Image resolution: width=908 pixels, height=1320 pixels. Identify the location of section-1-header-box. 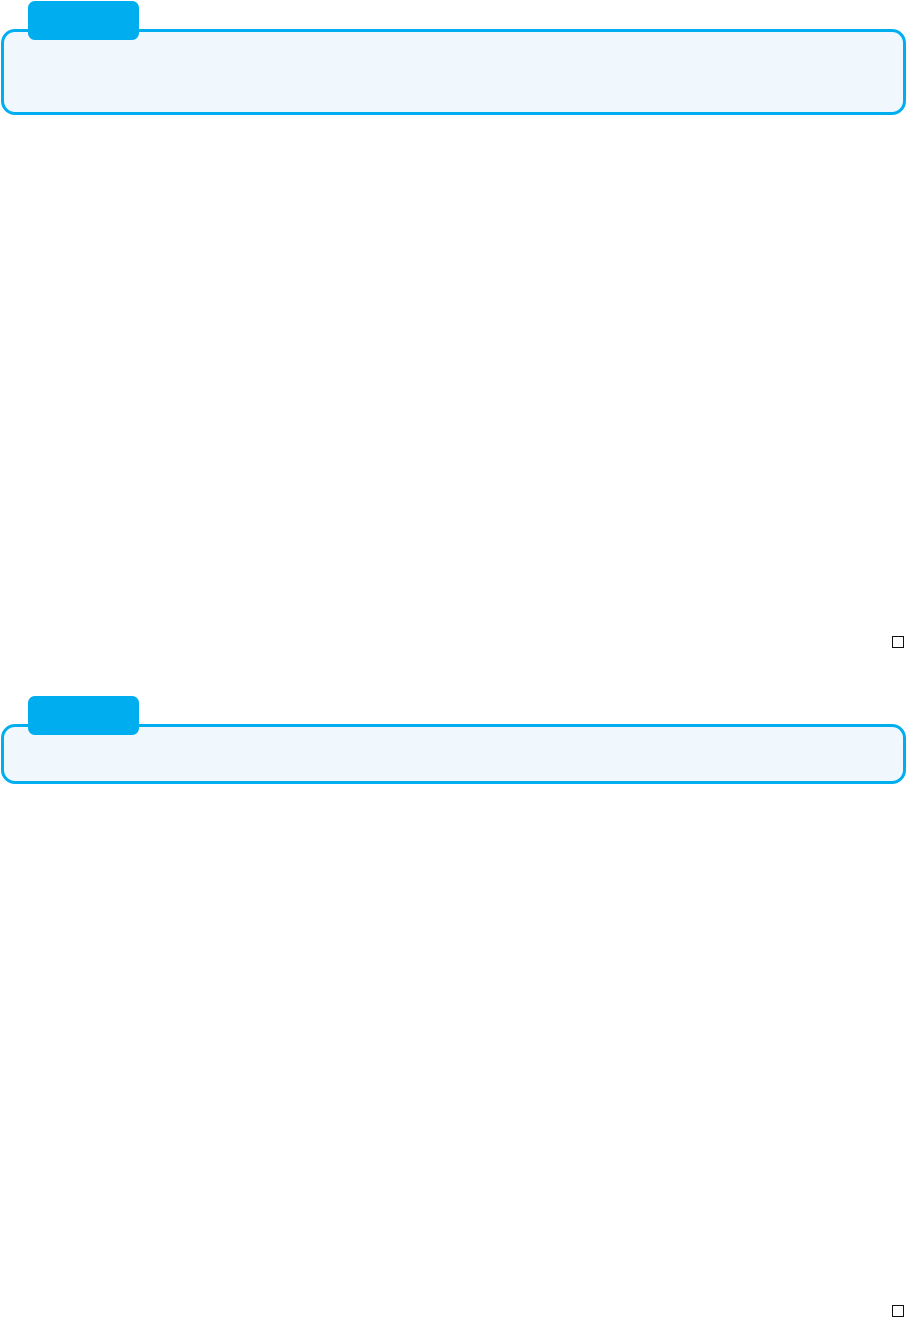
(453, 72).